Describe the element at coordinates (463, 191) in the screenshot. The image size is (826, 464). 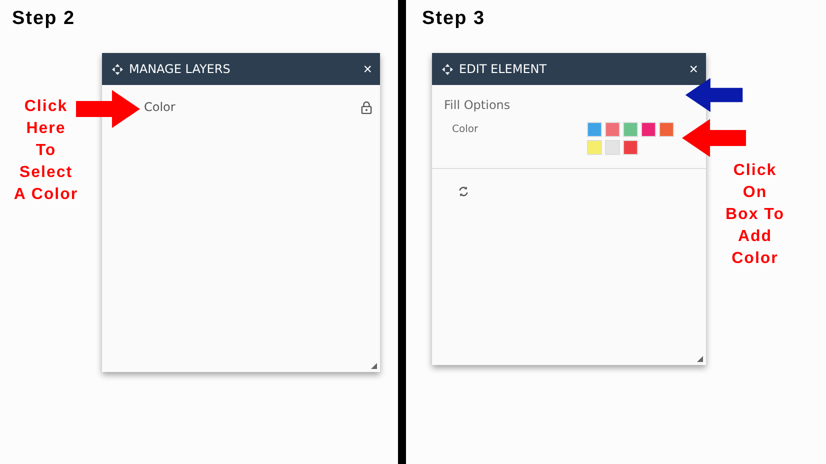
I see `refresh-icon` at that location.